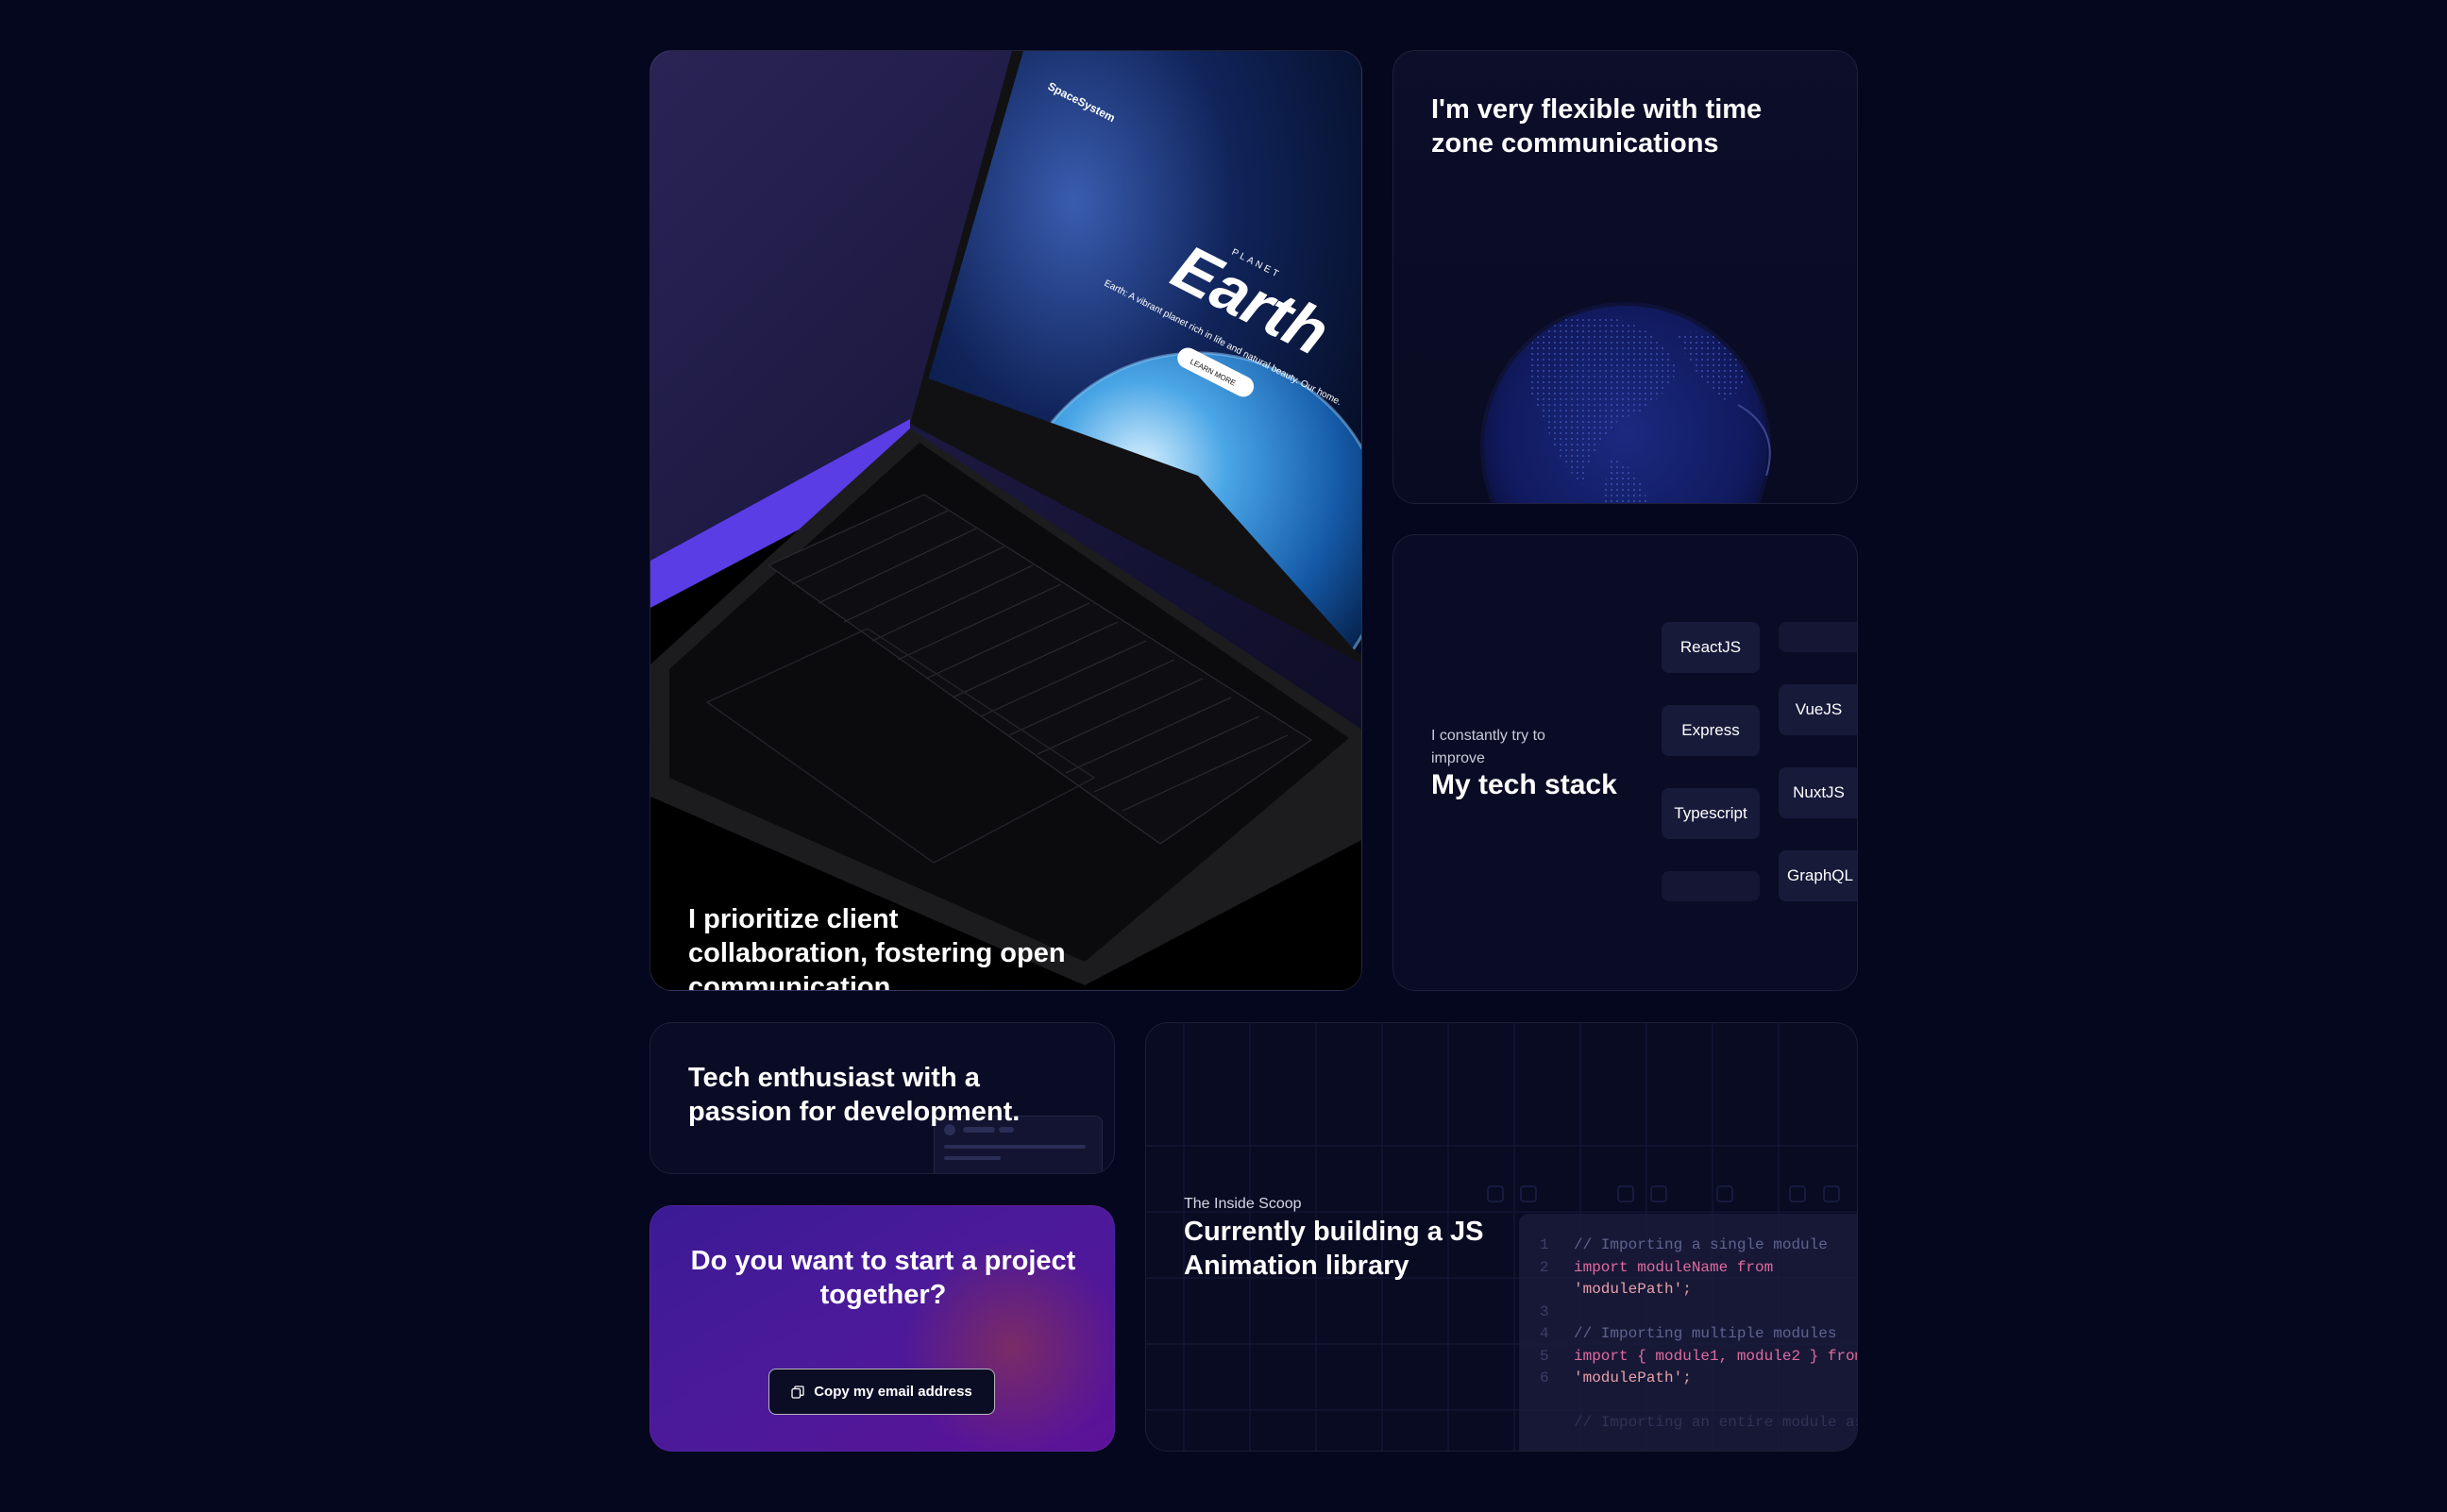  What do you see at coordinates (1544, 1377) in the screenshot?
I see `line-number: 6` at bounding box center [1544, 1377].